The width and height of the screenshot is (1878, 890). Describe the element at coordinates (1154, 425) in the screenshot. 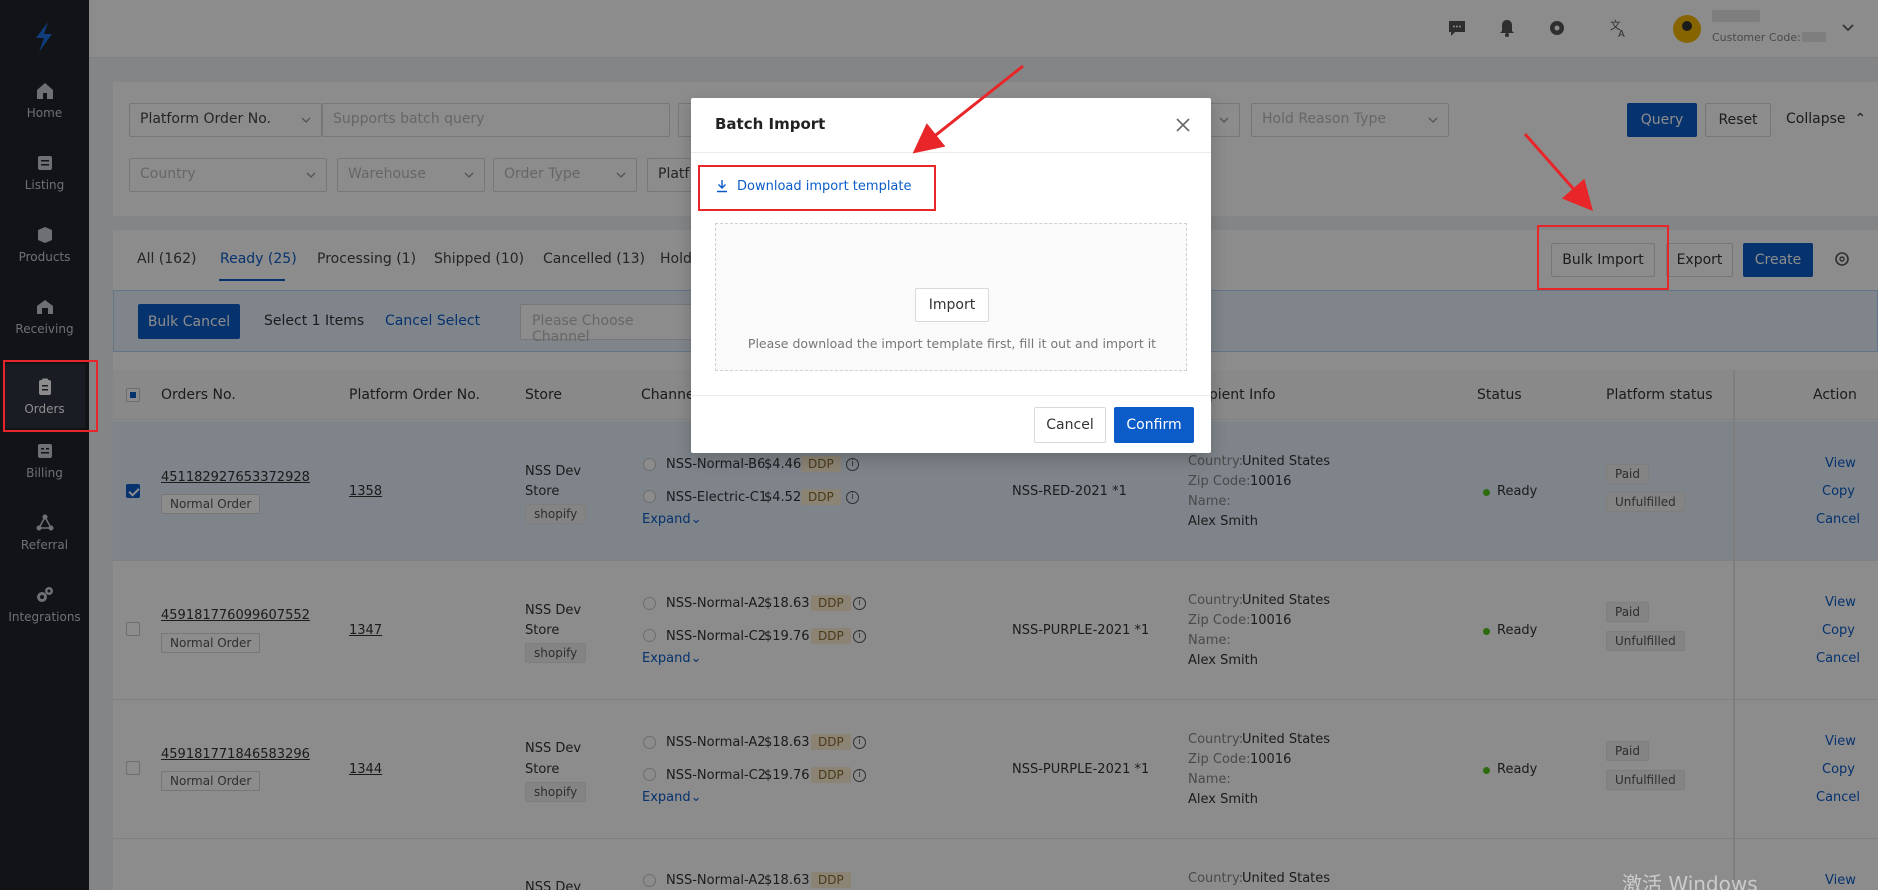

I see `confirm-button: Confirm` at that location.